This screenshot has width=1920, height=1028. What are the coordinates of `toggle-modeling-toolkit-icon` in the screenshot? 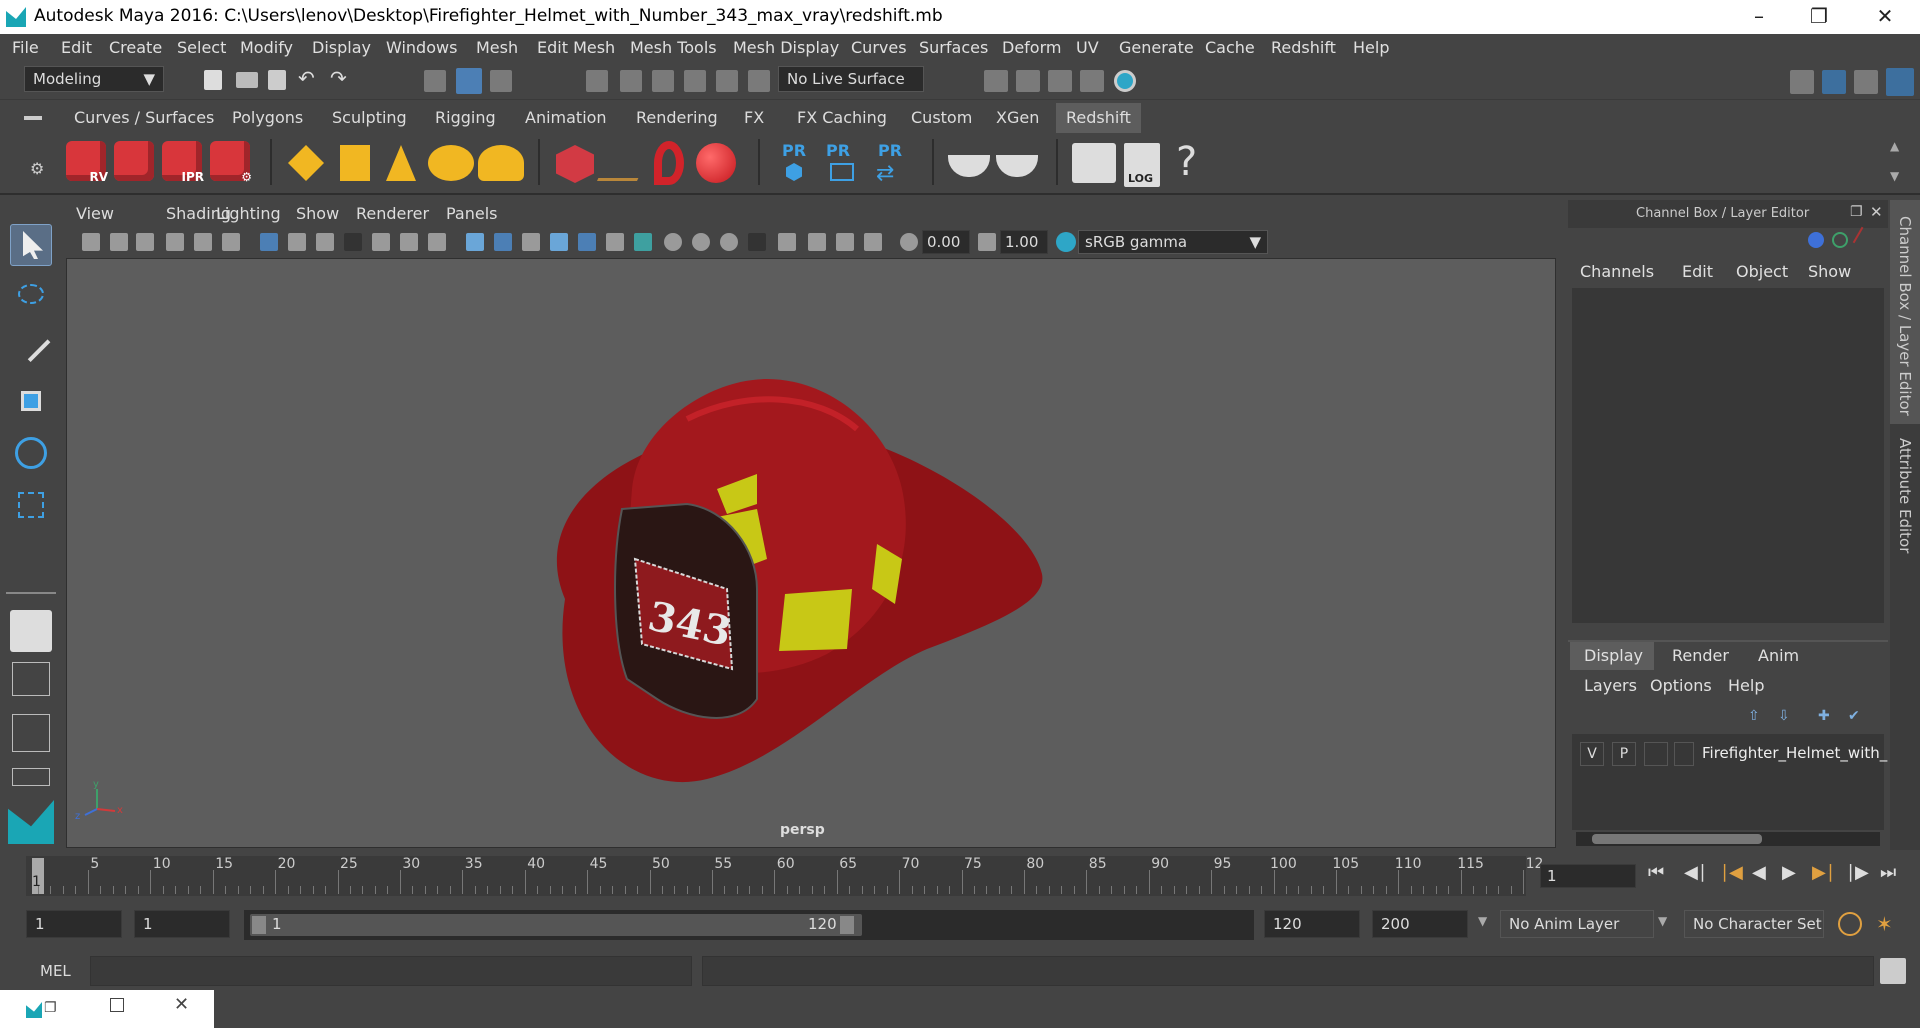 It's located at (1802, 82).